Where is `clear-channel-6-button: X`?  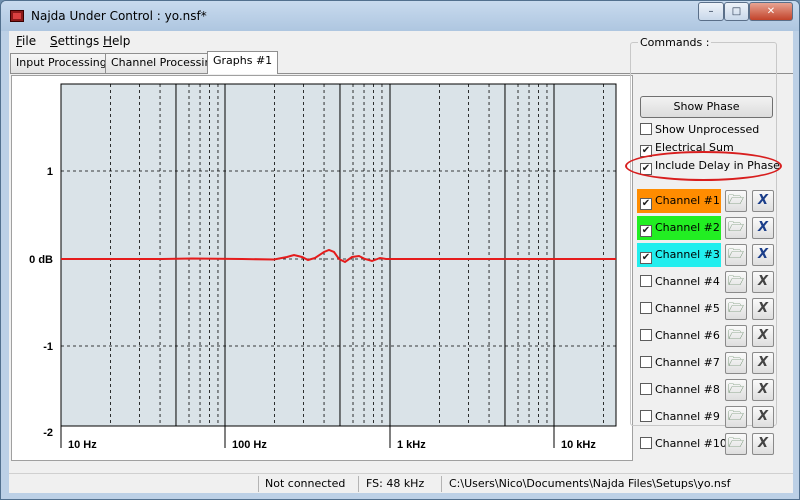
clear-channel-6-button: X is located at coordinates (763, 336).